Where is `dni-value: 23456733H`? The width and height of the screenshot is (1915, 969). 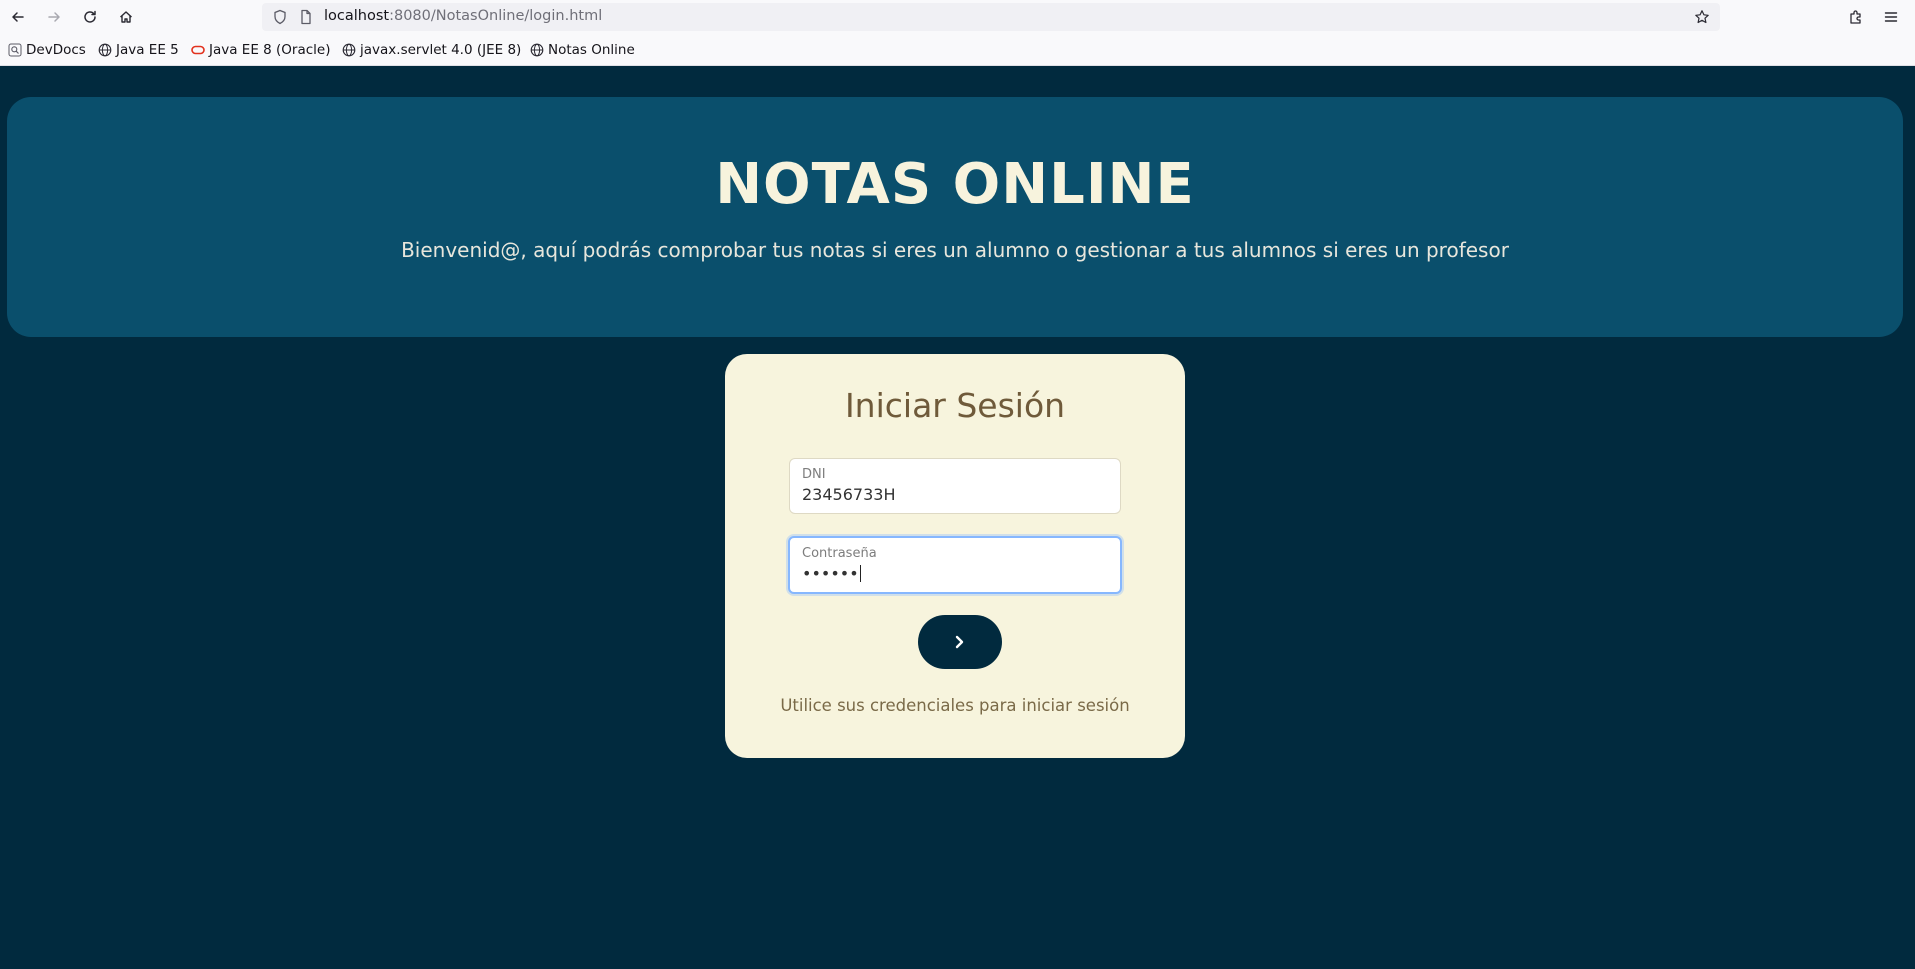
dni-value: 23456733H is located at coordinates (849, 494).